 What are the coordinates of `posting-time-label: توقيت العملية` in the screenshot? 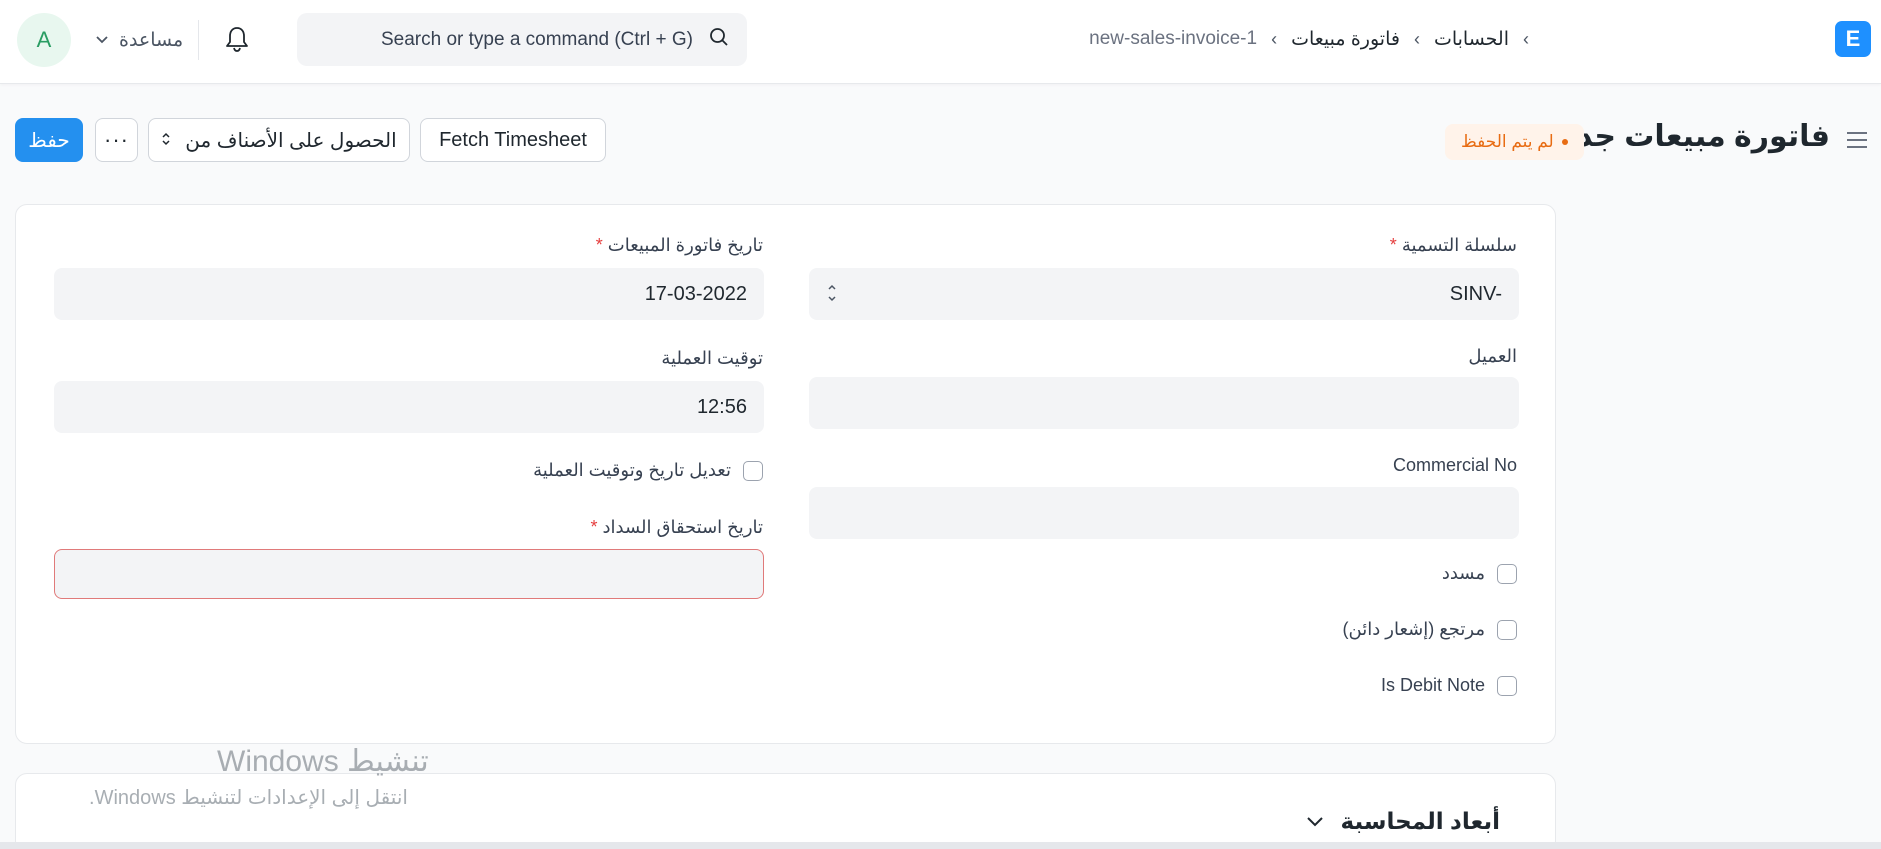 It's located at (712, 358).